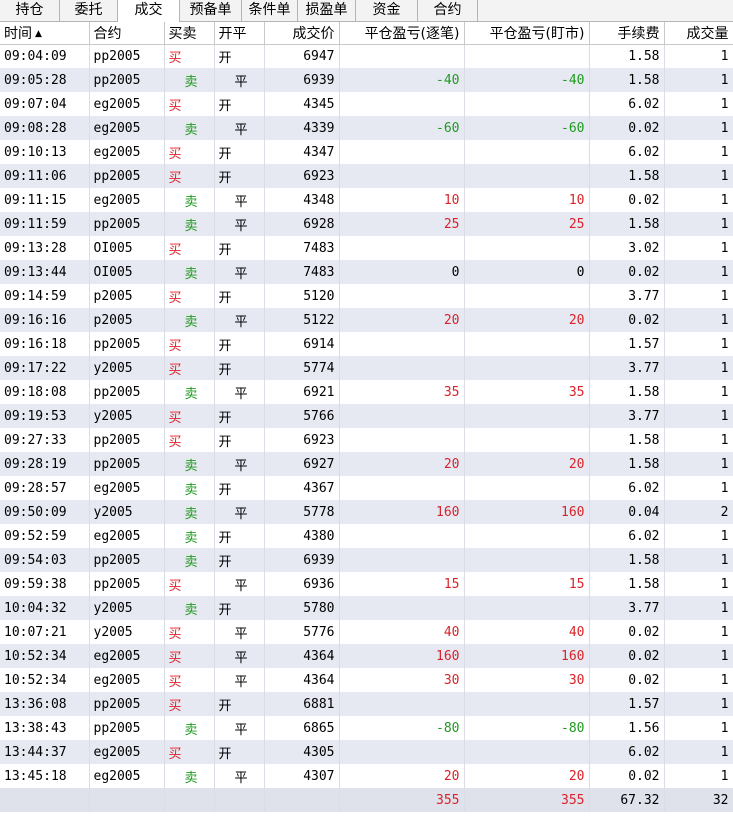  What do you see at coordinates (302, 33) in the screenshot?
I see `col-price-header: 成交价` at bounding box center [302, 33].